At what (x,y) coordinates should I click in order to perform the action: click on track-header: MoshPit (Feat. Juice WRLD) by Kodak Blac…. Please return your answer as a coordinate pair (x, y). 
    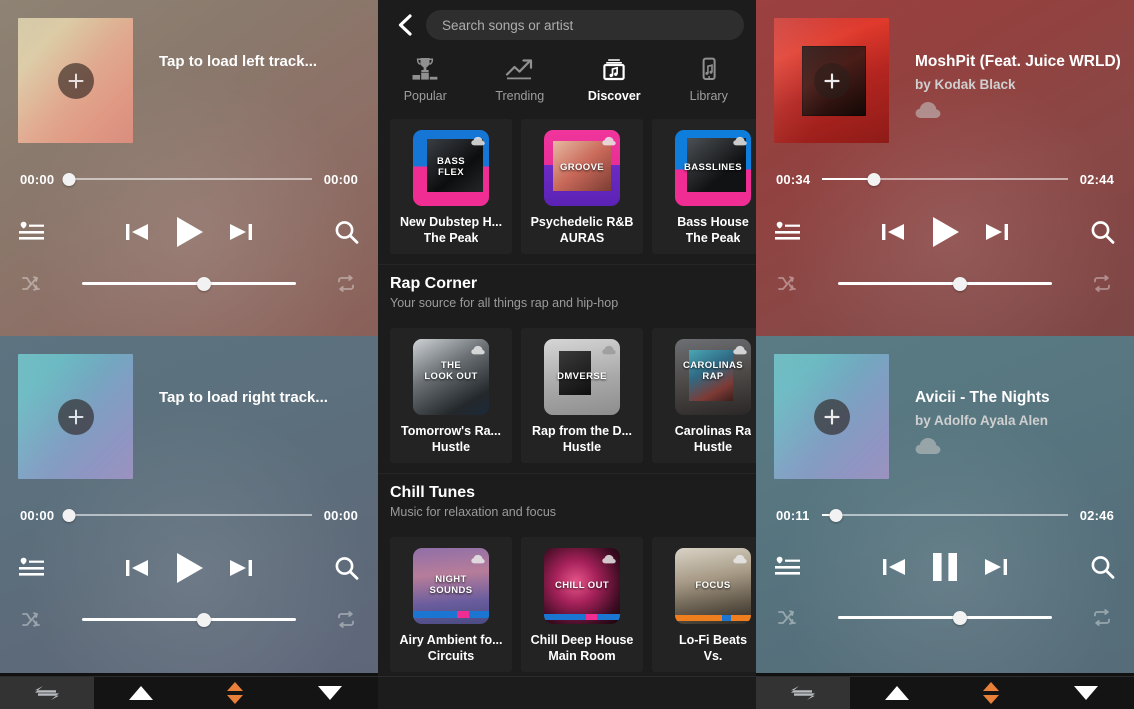
    Looking at the image, I should click on (945, 71).